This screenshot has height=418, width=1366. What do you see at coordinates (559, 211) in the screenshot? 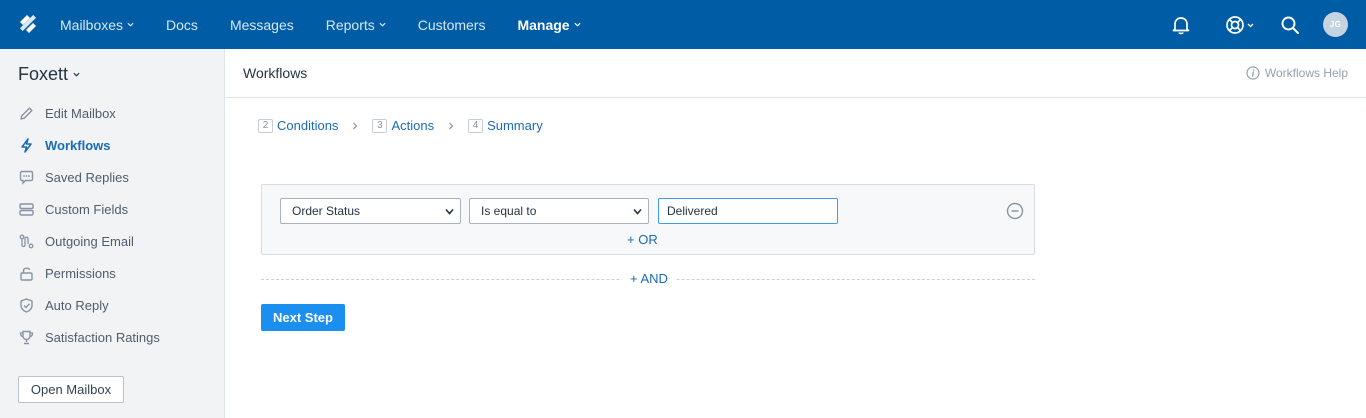
I see `condition-operator-select: Is equal to` at bounding box center [559, 211].